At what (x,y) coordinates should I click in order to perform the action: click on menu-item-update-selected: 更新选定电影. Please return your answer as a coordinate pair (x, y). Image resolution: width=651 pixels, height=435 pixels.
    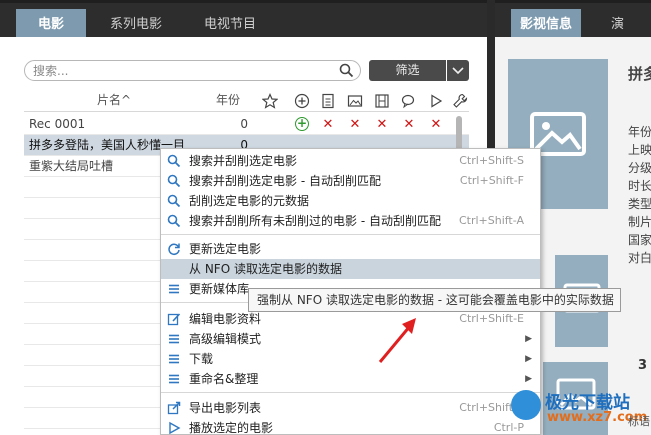
    Looking at the image, I should click on (350, 249).